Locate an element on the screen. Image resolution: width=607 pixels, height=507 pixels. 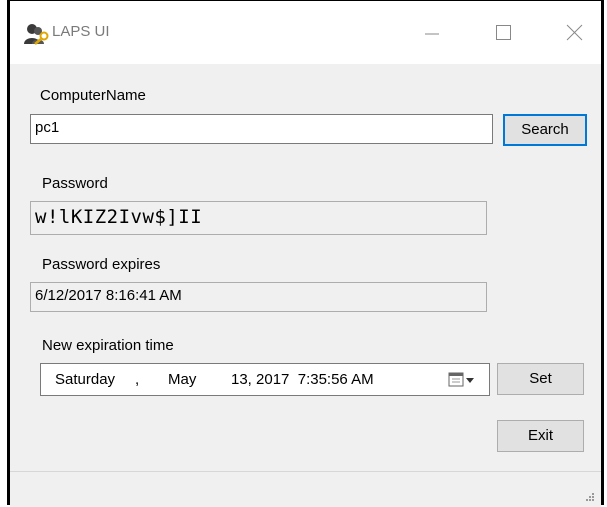
date-month: May is located at coordinates (182, 379).